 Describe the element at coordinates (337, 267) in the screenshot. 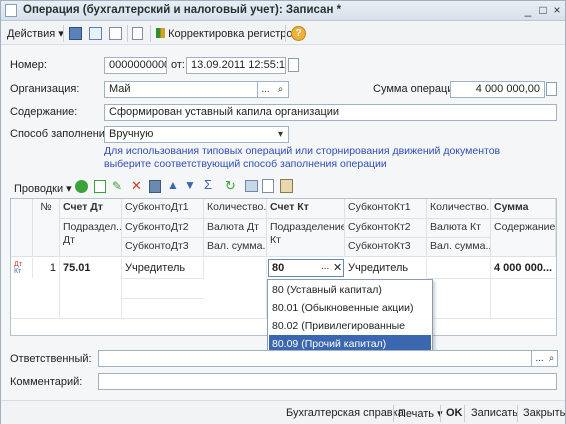

I see `credit-clear-icon: ✕` at that location.